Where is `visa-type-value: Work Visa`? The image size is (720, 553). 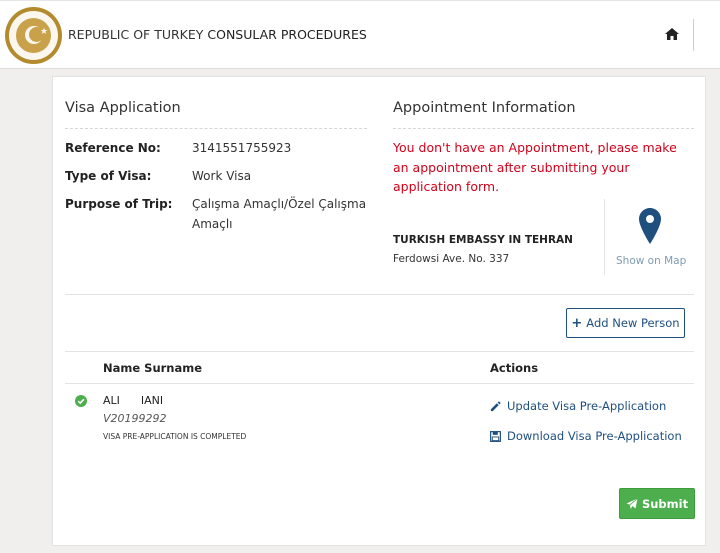
visa-type-value: Work Visa is located at coordinates (222, 176).